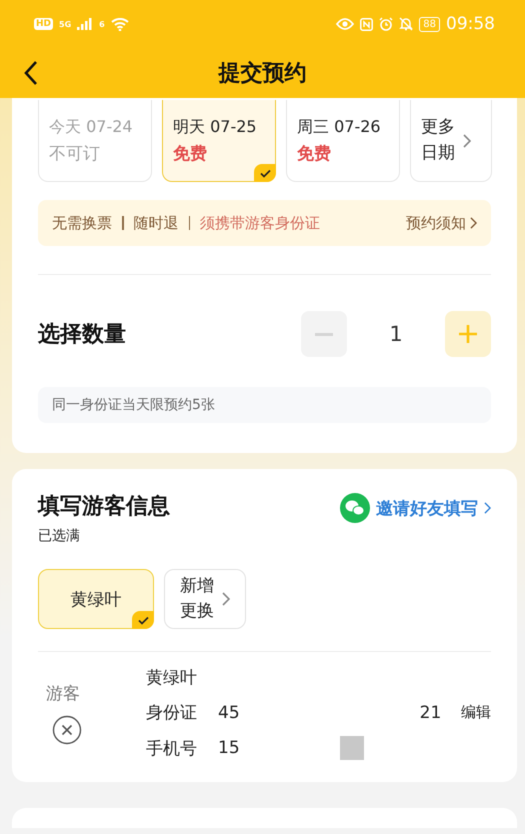 The width and height of the screenshot is (525, 834). I want to click on signal-icon, so click(85, 24).